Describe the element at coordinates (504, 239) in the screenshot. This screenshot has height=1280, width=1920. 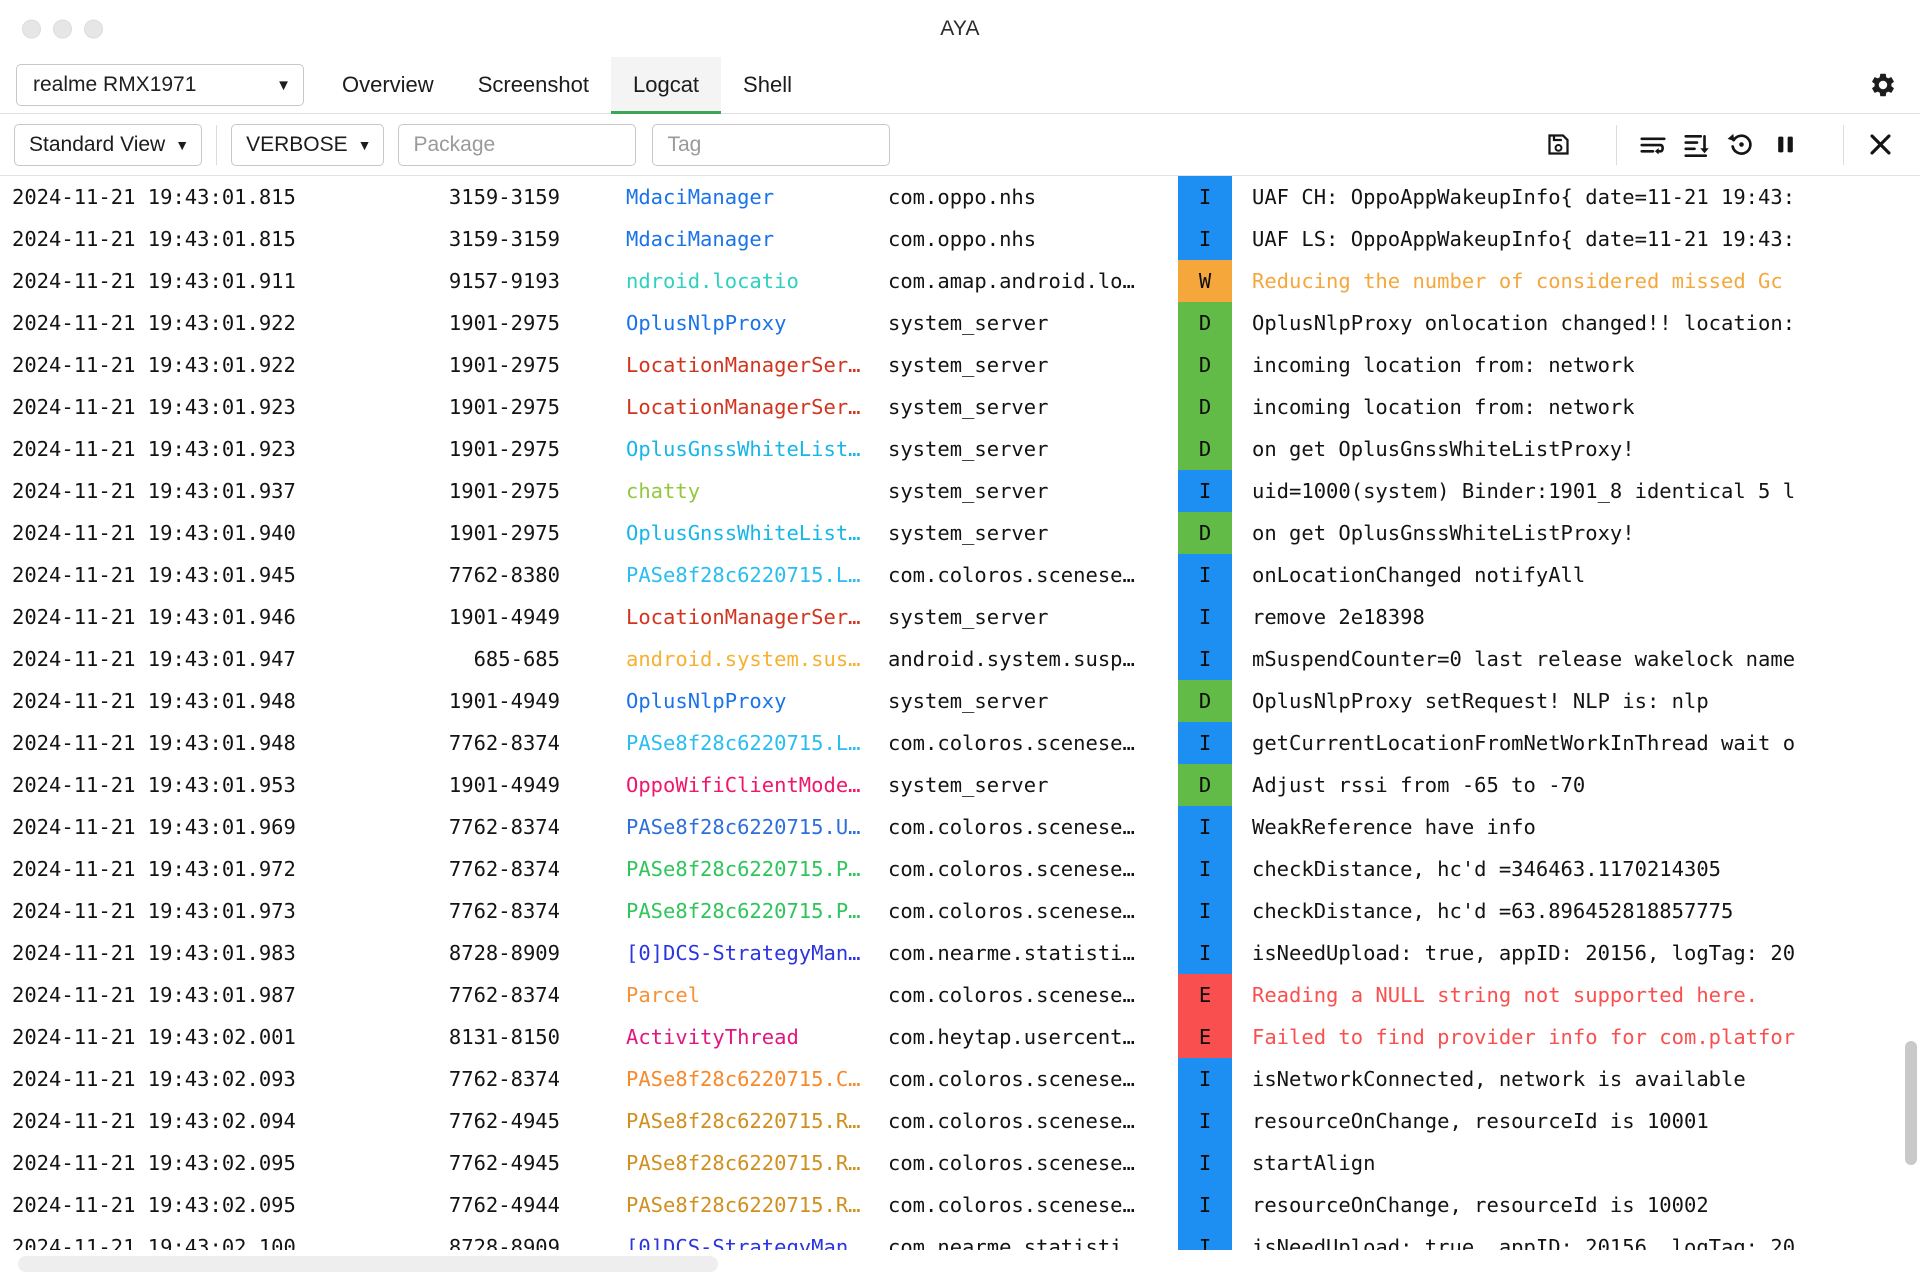
I see `log-pid-tid: 3159-3159` at that location.